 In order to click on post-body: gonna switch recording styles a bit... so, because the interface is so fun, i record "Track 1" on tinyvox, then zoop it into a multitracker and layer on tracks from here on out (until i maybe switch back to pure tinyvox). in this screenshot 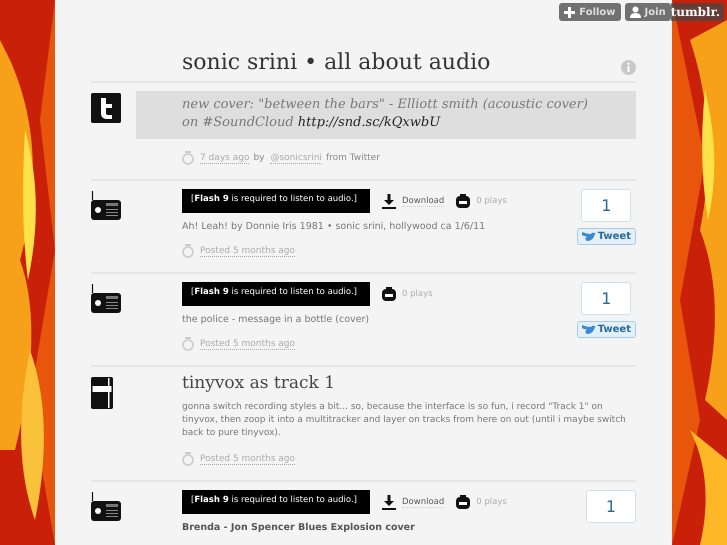, I will do `click(404, 420)`.